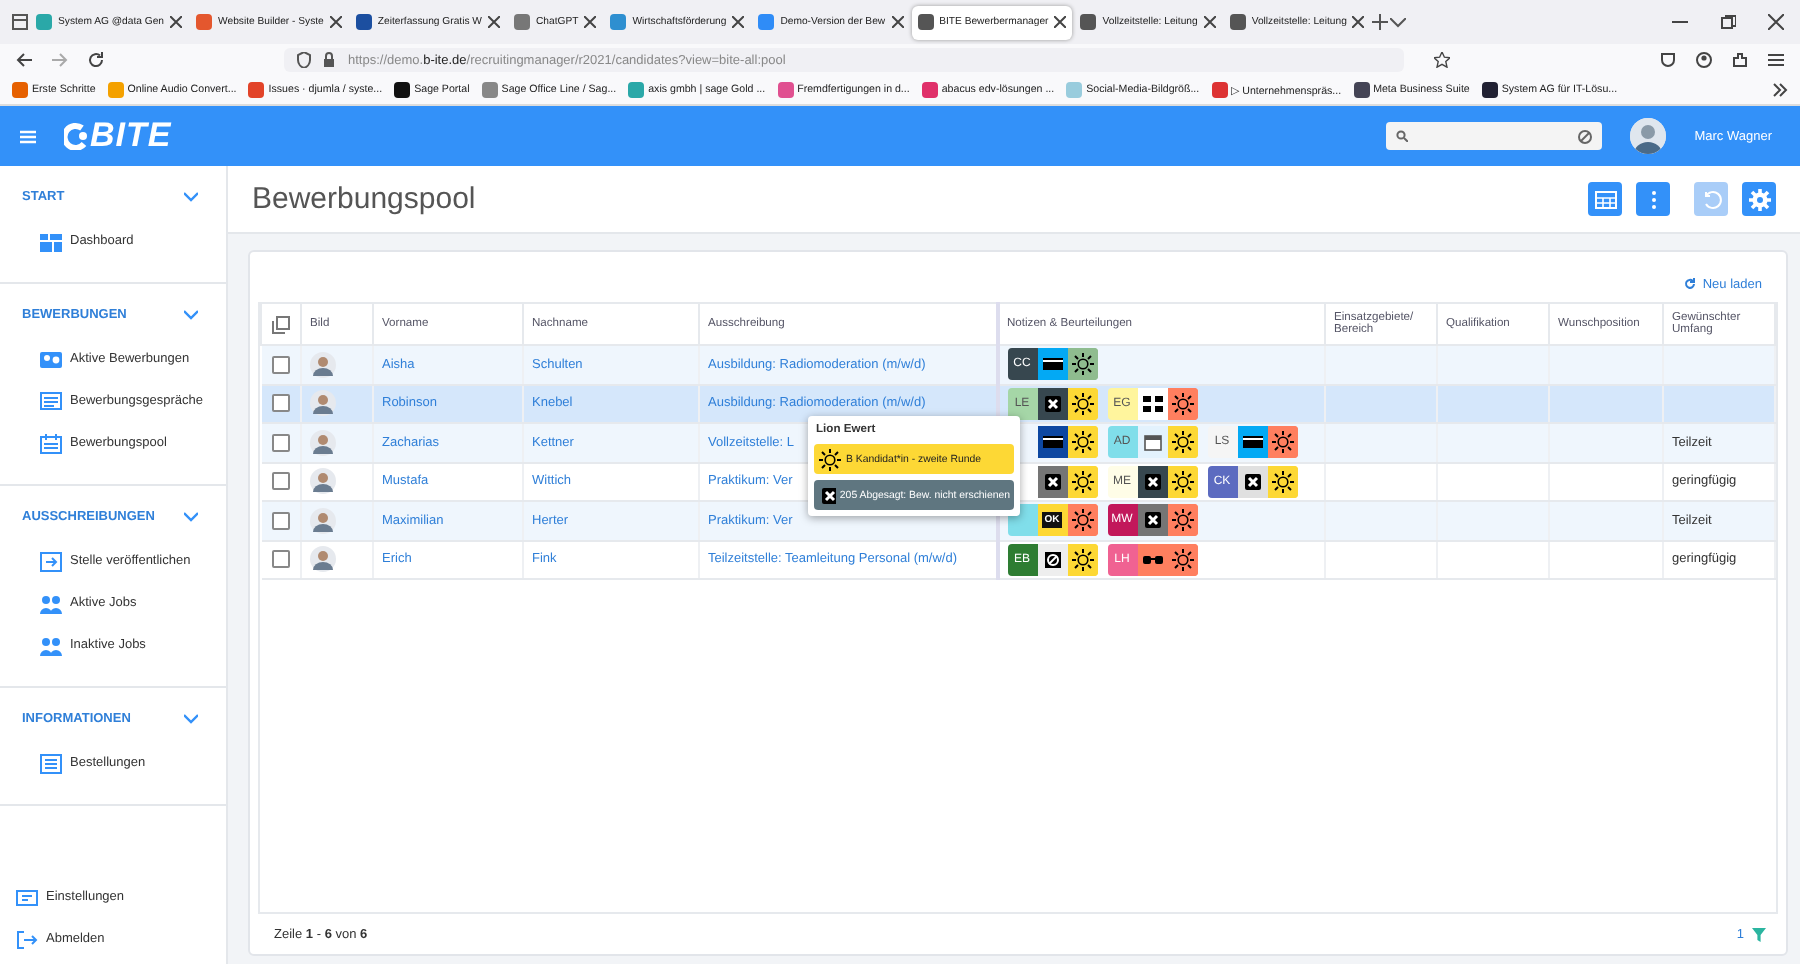  What do you see at coordinates (1759, 934) in the screenshot?
I see `filter-icon` at bounding box center [1759, 934].